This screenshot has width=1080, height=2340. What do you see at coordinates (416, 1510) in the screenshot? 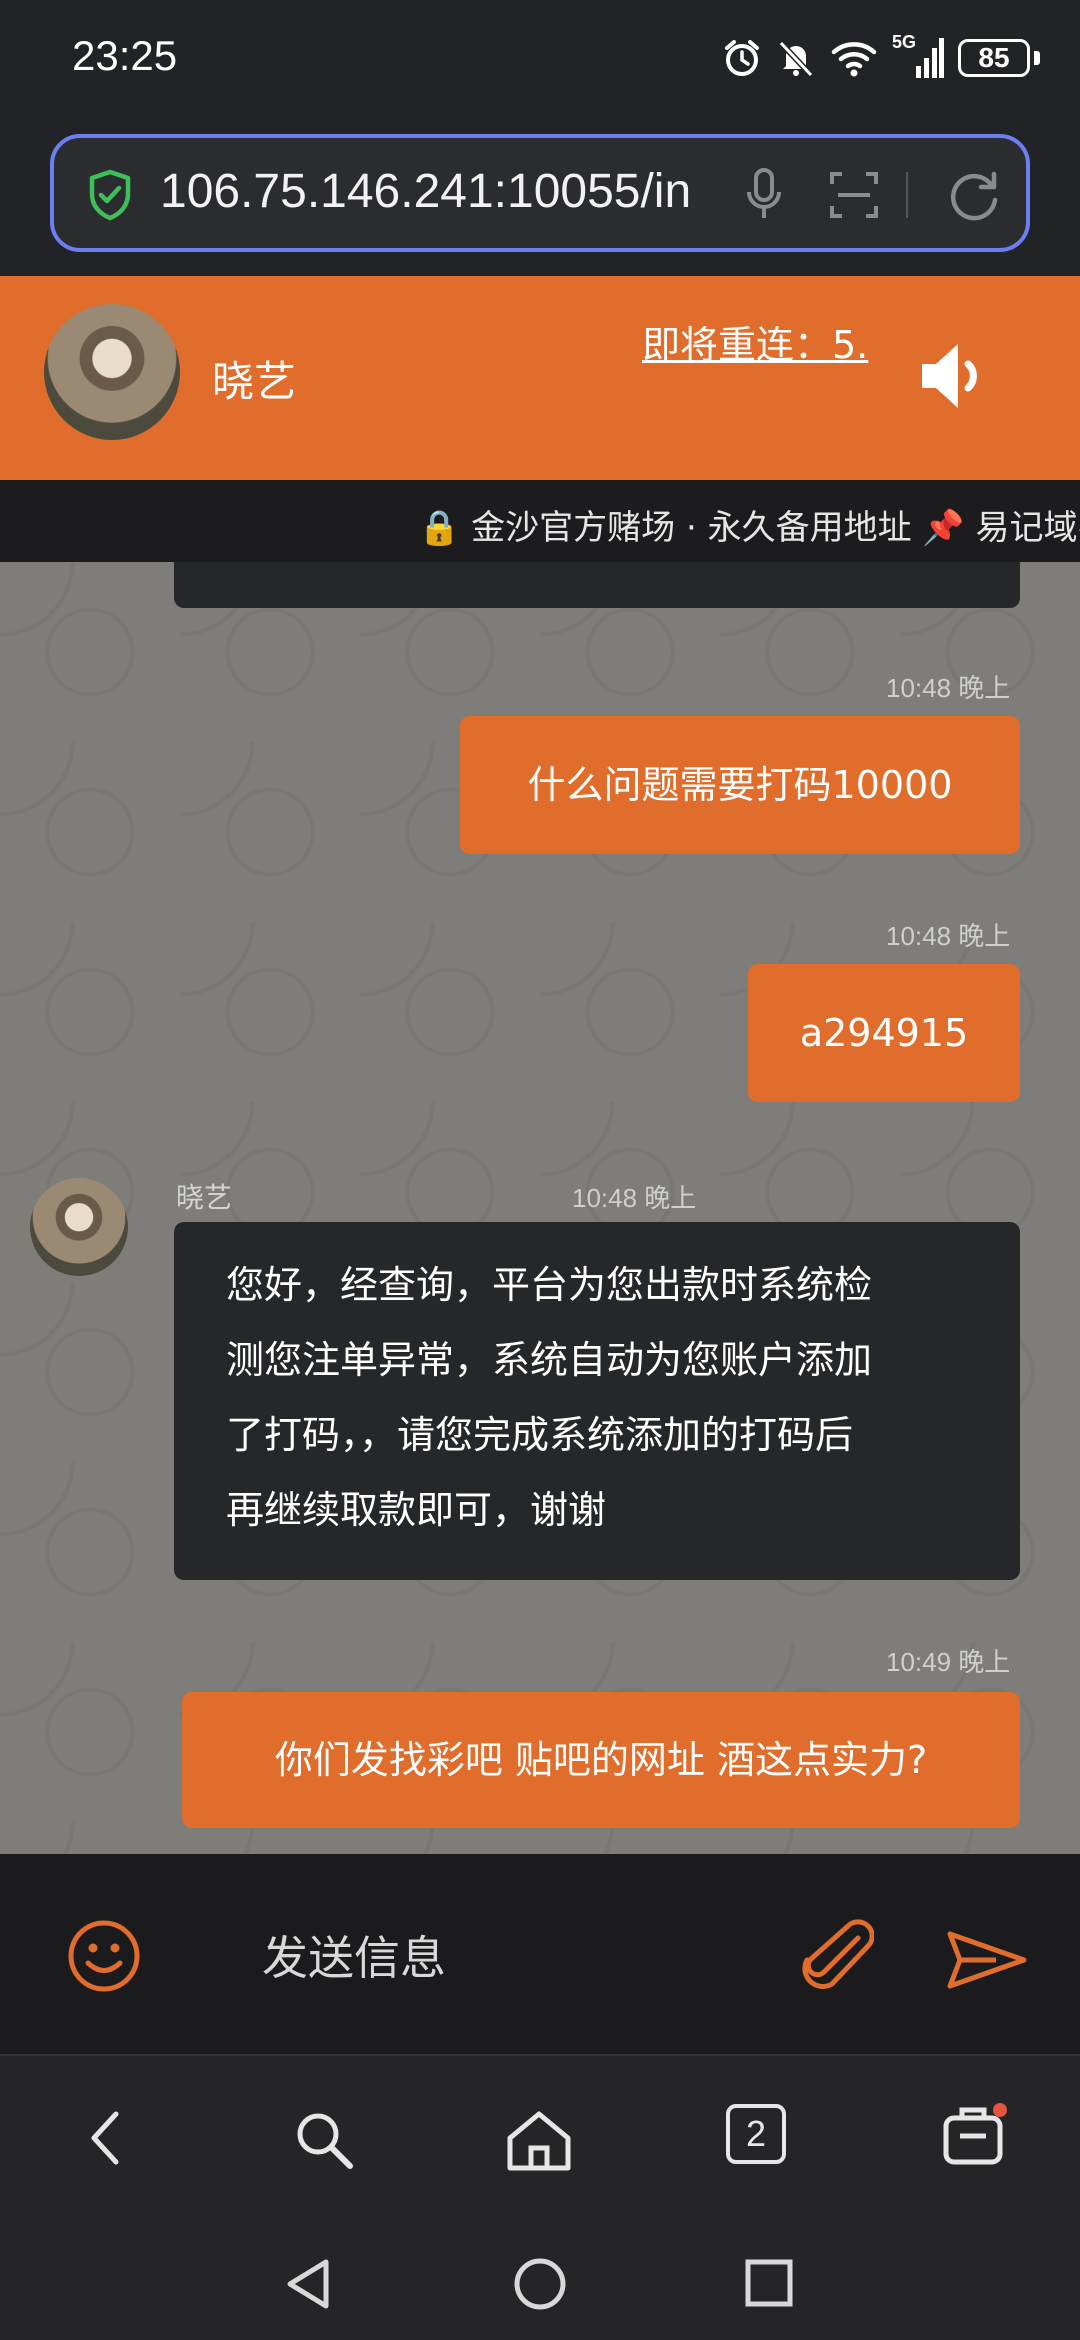
I see `message-line: 再继续取款即可，谢谢` at bounding box center [416, 1510].